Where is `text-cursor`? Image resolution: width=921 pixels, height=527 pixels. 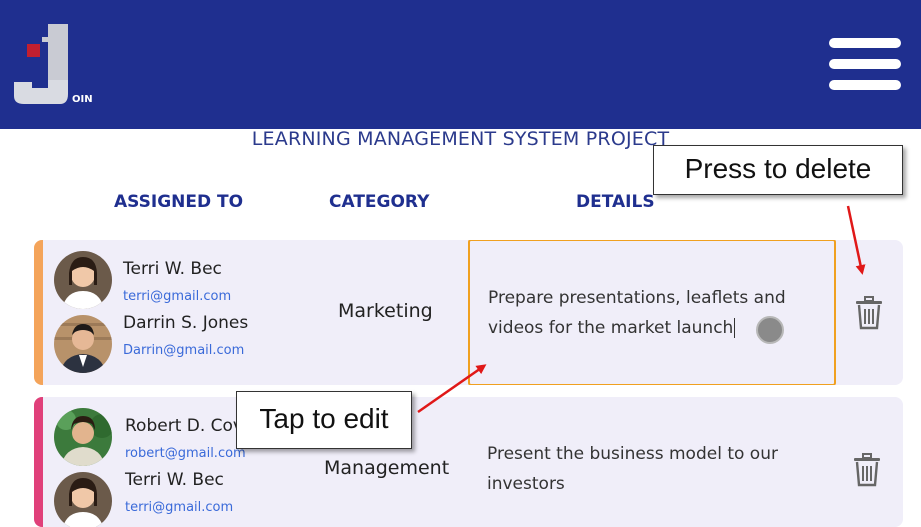
text-cursor is located at coordinates (734, 328).